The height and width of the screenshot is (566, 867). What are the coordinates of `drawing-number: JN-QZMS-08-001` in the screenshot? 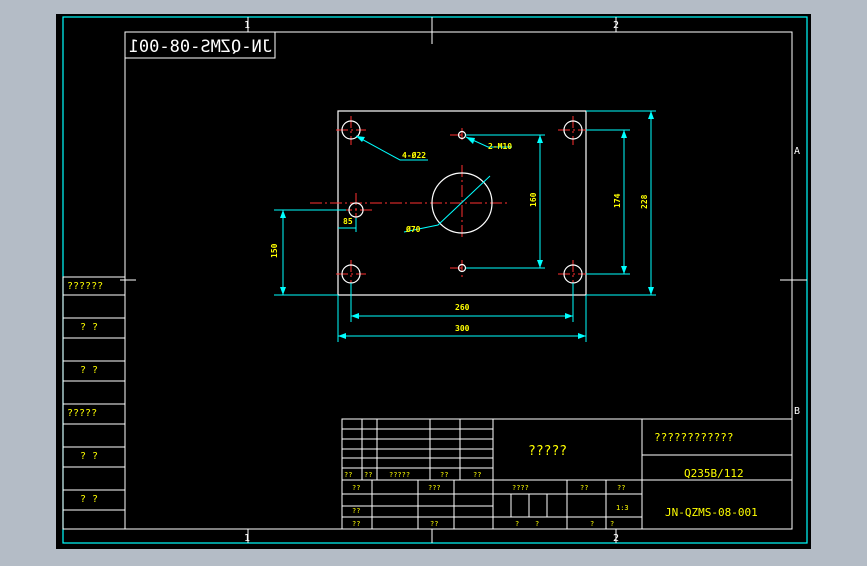 It's located at (711, 512).